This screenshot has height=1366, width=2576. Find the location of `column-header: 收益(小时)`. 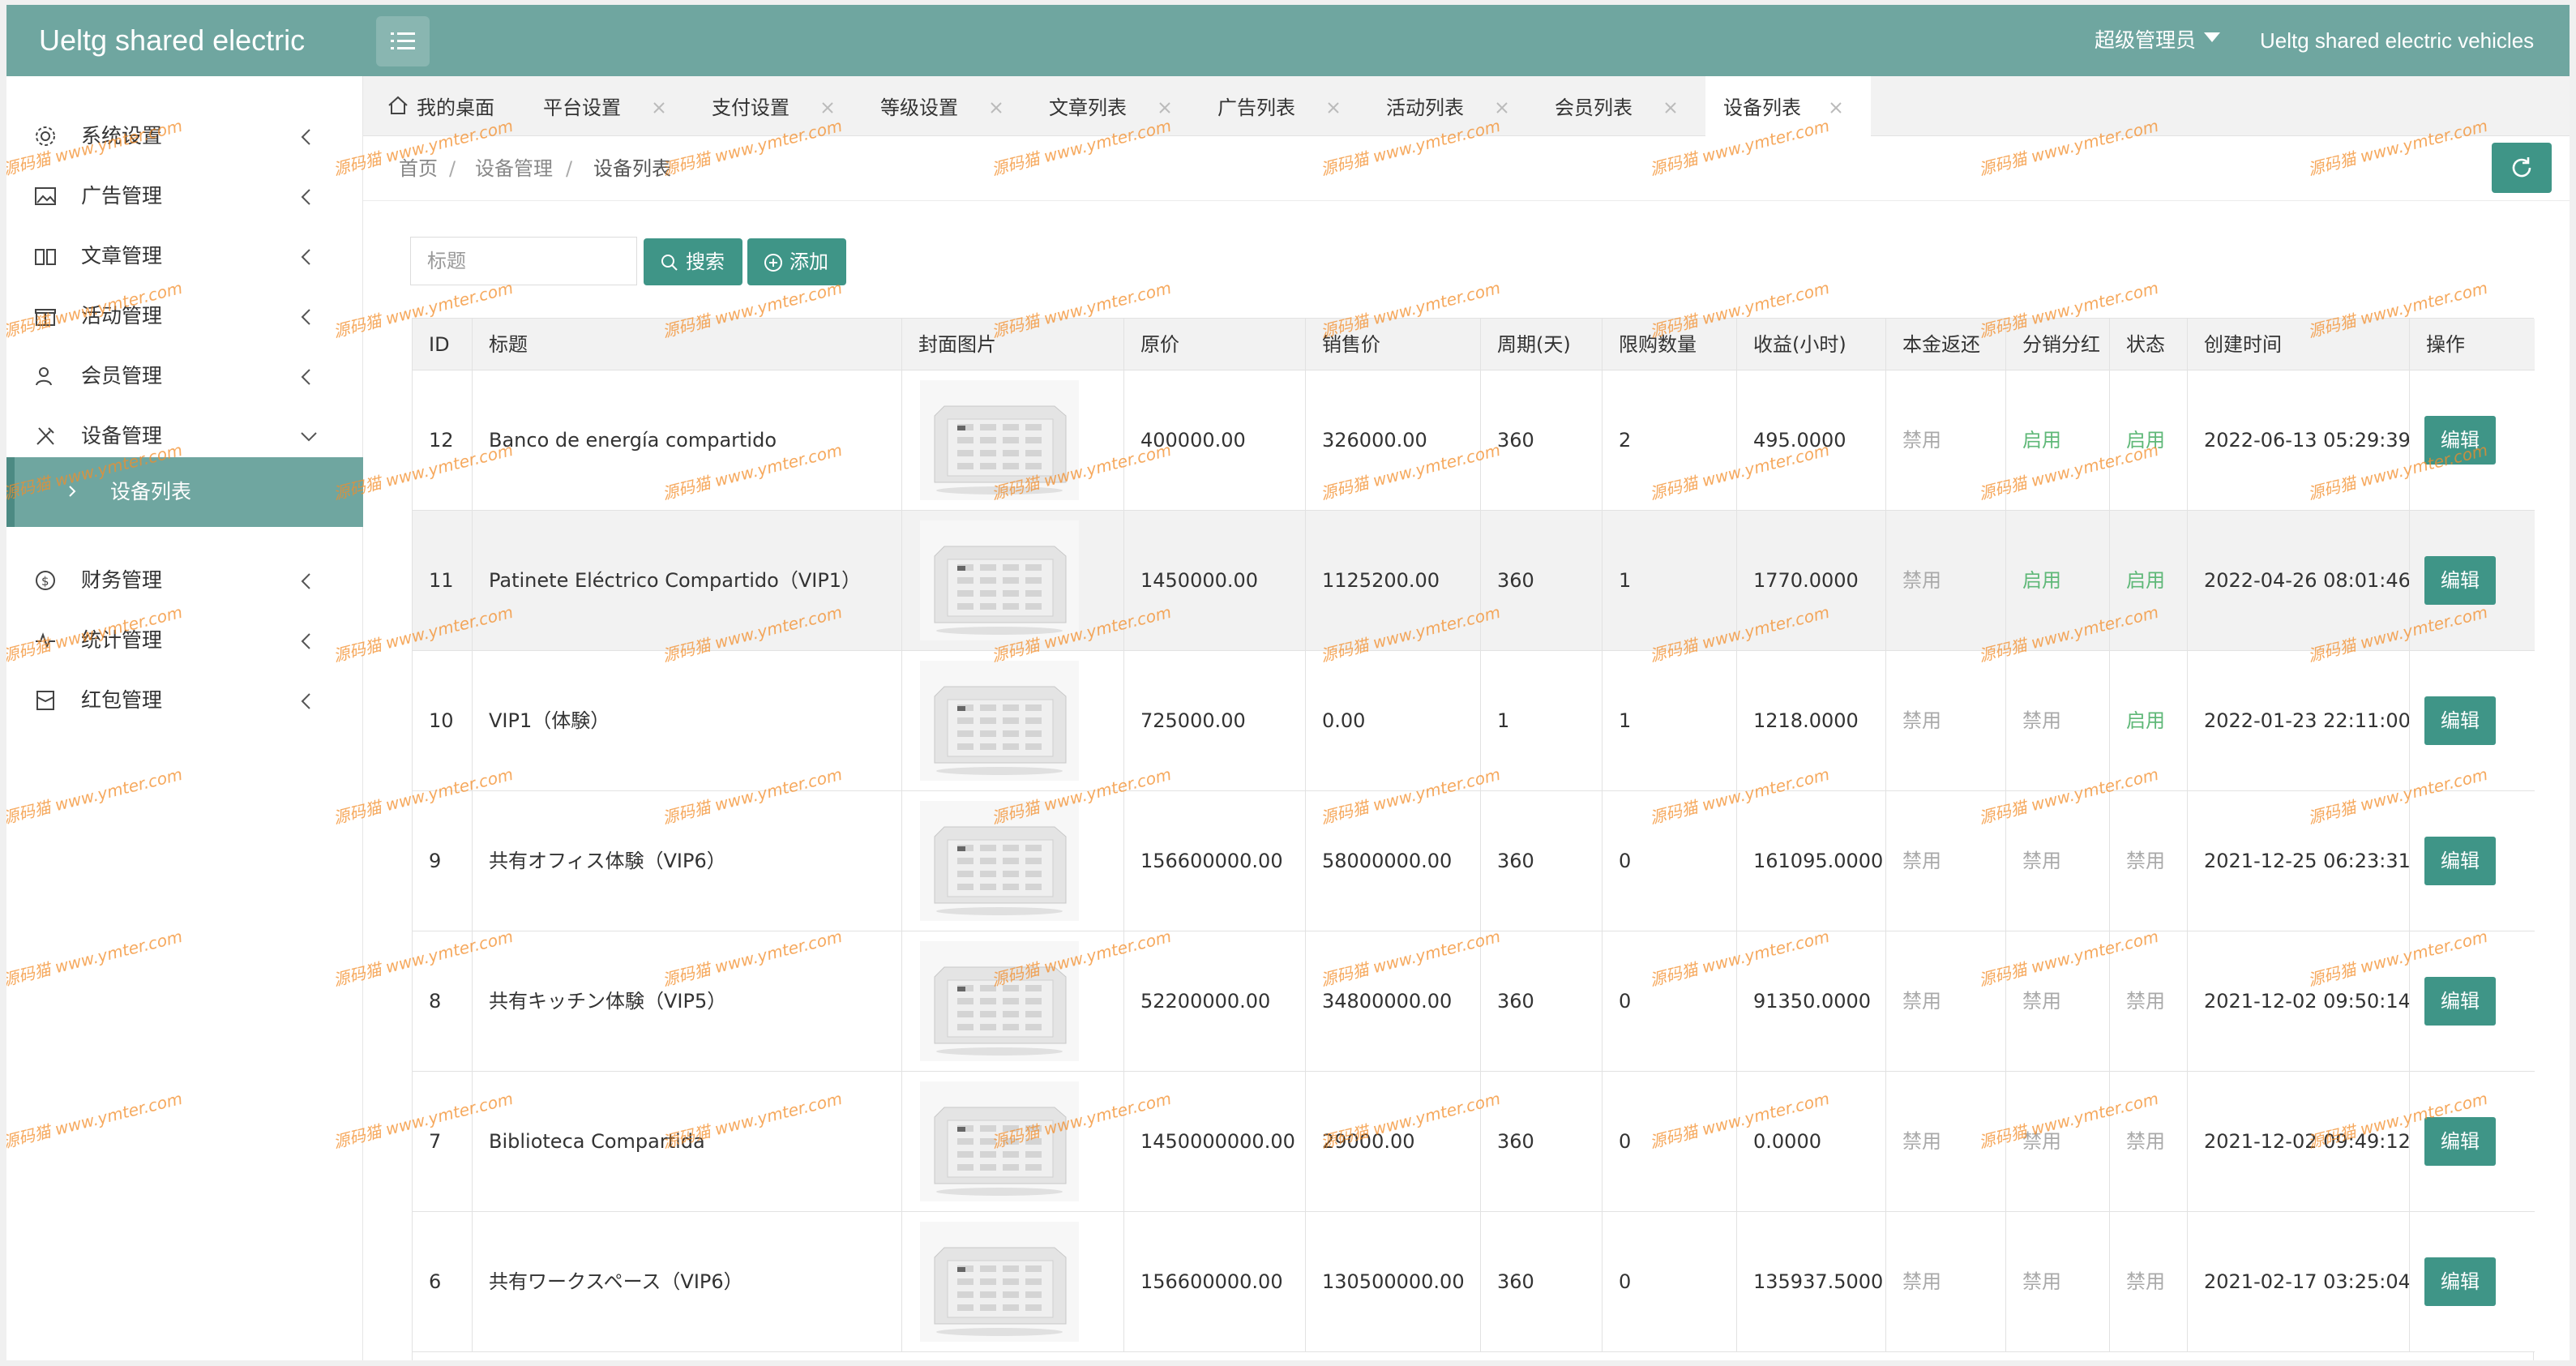

column-header: 收益(小时) is located at coordinates (1811, 344).